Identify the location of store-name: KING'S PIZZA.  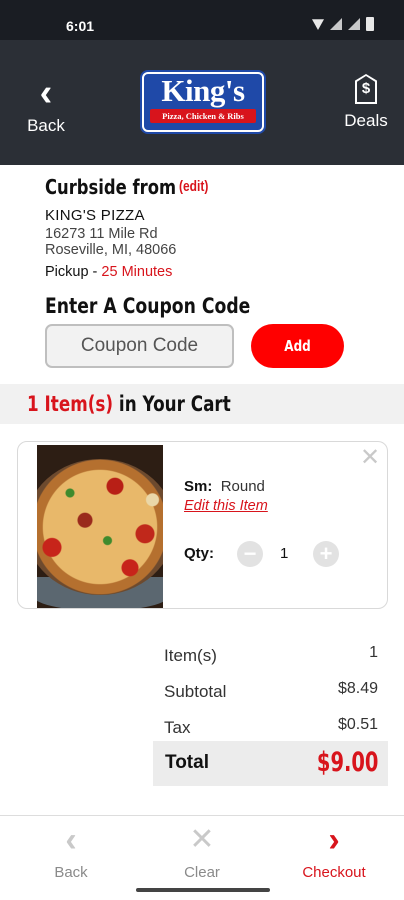
(95, 215).